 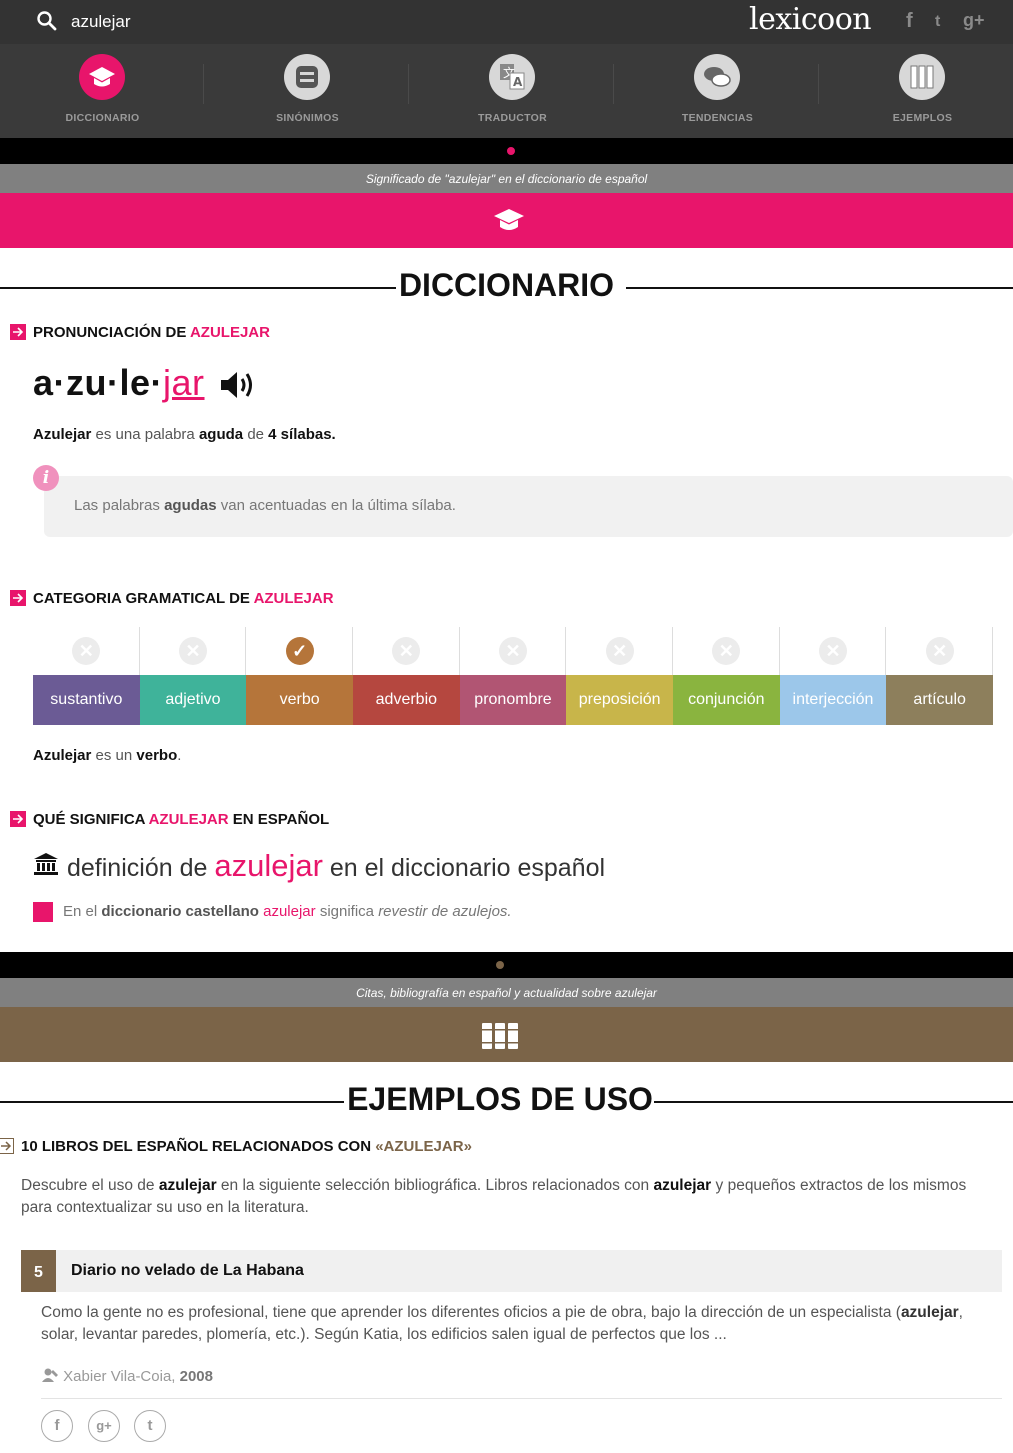 What do you see at coordinates (255, 434) in the screenshot?
I see `text: de` at bounding box center [255, 434].